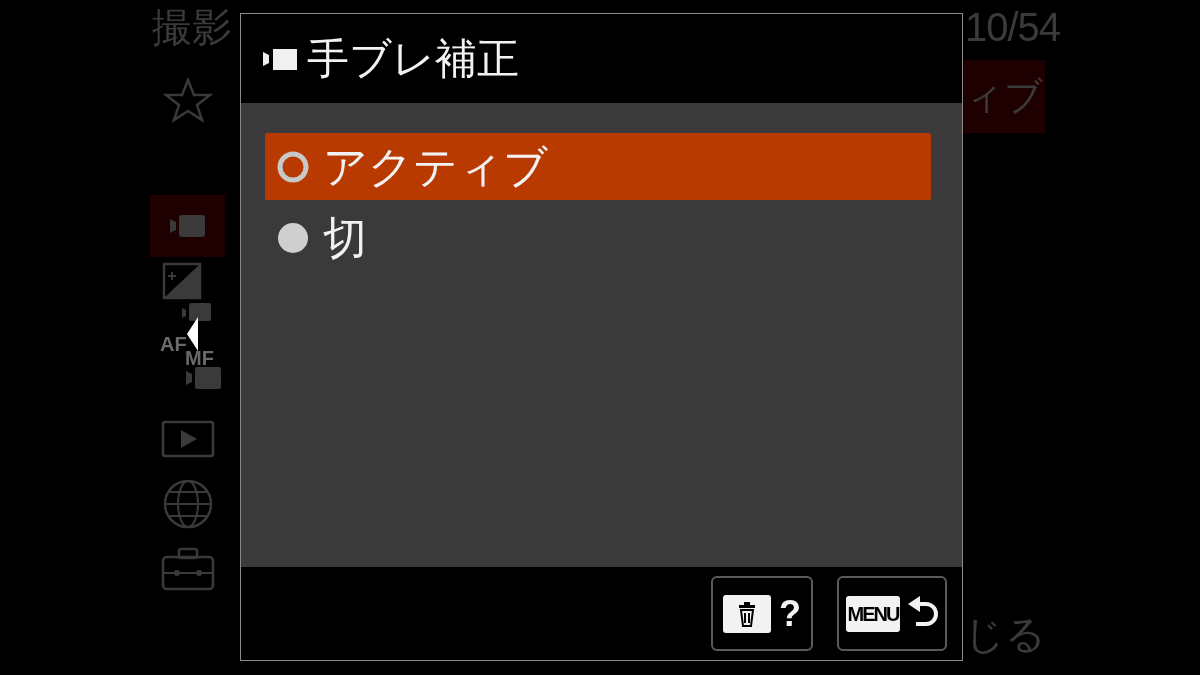 The width and height of the screenshot is (1200, 675). What do you see at coordinates (187, 100) in the screenshot?
I see `star-icon` at bounding box center [187, 100].